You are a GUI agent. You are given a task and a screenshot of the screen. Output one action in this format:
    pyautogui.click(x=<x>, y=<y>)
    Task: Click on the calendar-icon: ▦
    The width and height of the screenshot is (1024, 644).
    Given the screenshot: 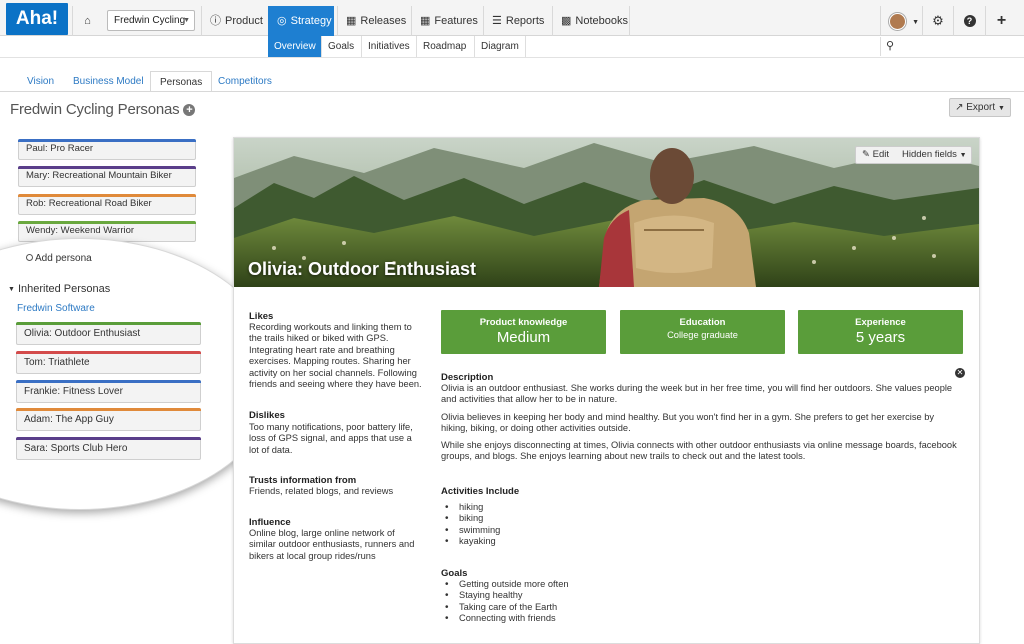 What is the action you would take?
    pyautogui.click(x=351, y=21)
    